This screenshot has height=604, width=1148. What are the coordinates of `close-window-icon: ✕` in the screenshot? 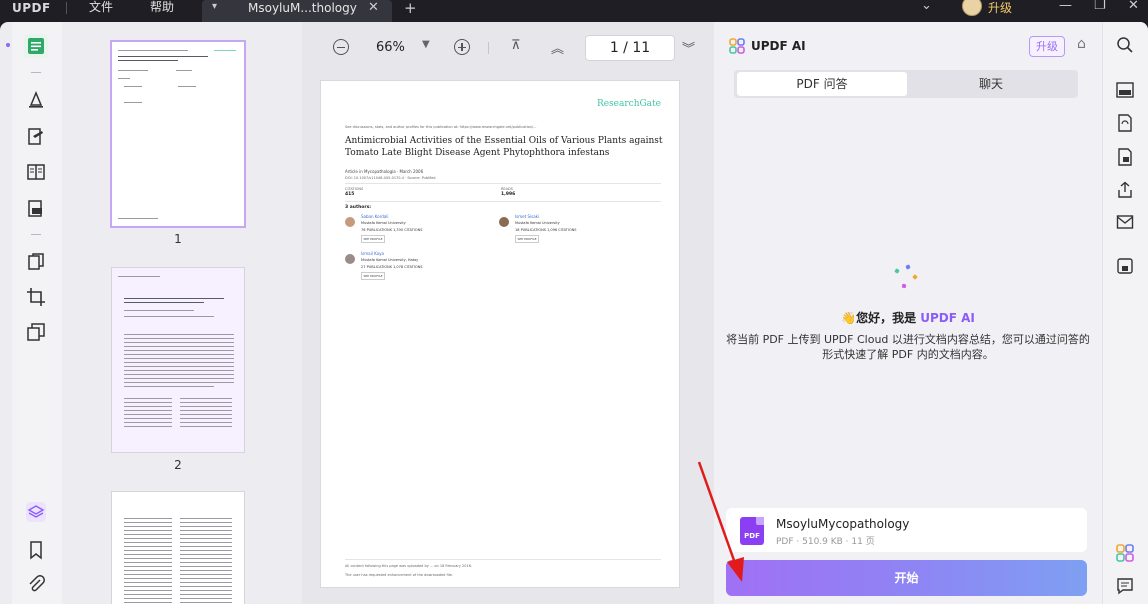 It's located at (1133, 6).